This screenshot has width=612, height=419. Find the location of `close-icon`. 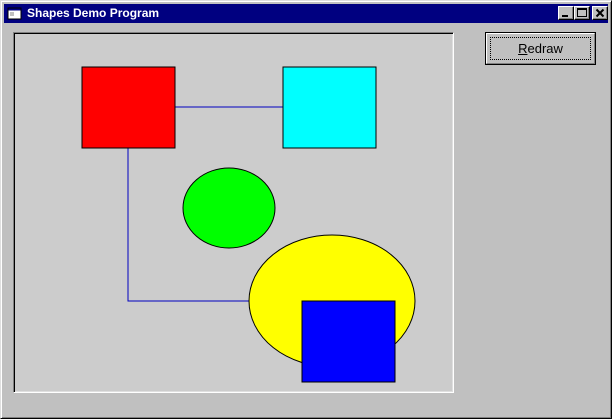

close-icon is located at coordinates (600, 13).